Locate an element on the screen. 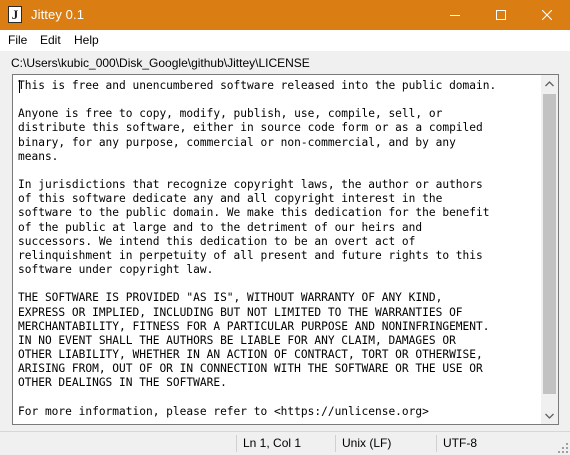  menu-help: Help is located at coordinates (86, 40).